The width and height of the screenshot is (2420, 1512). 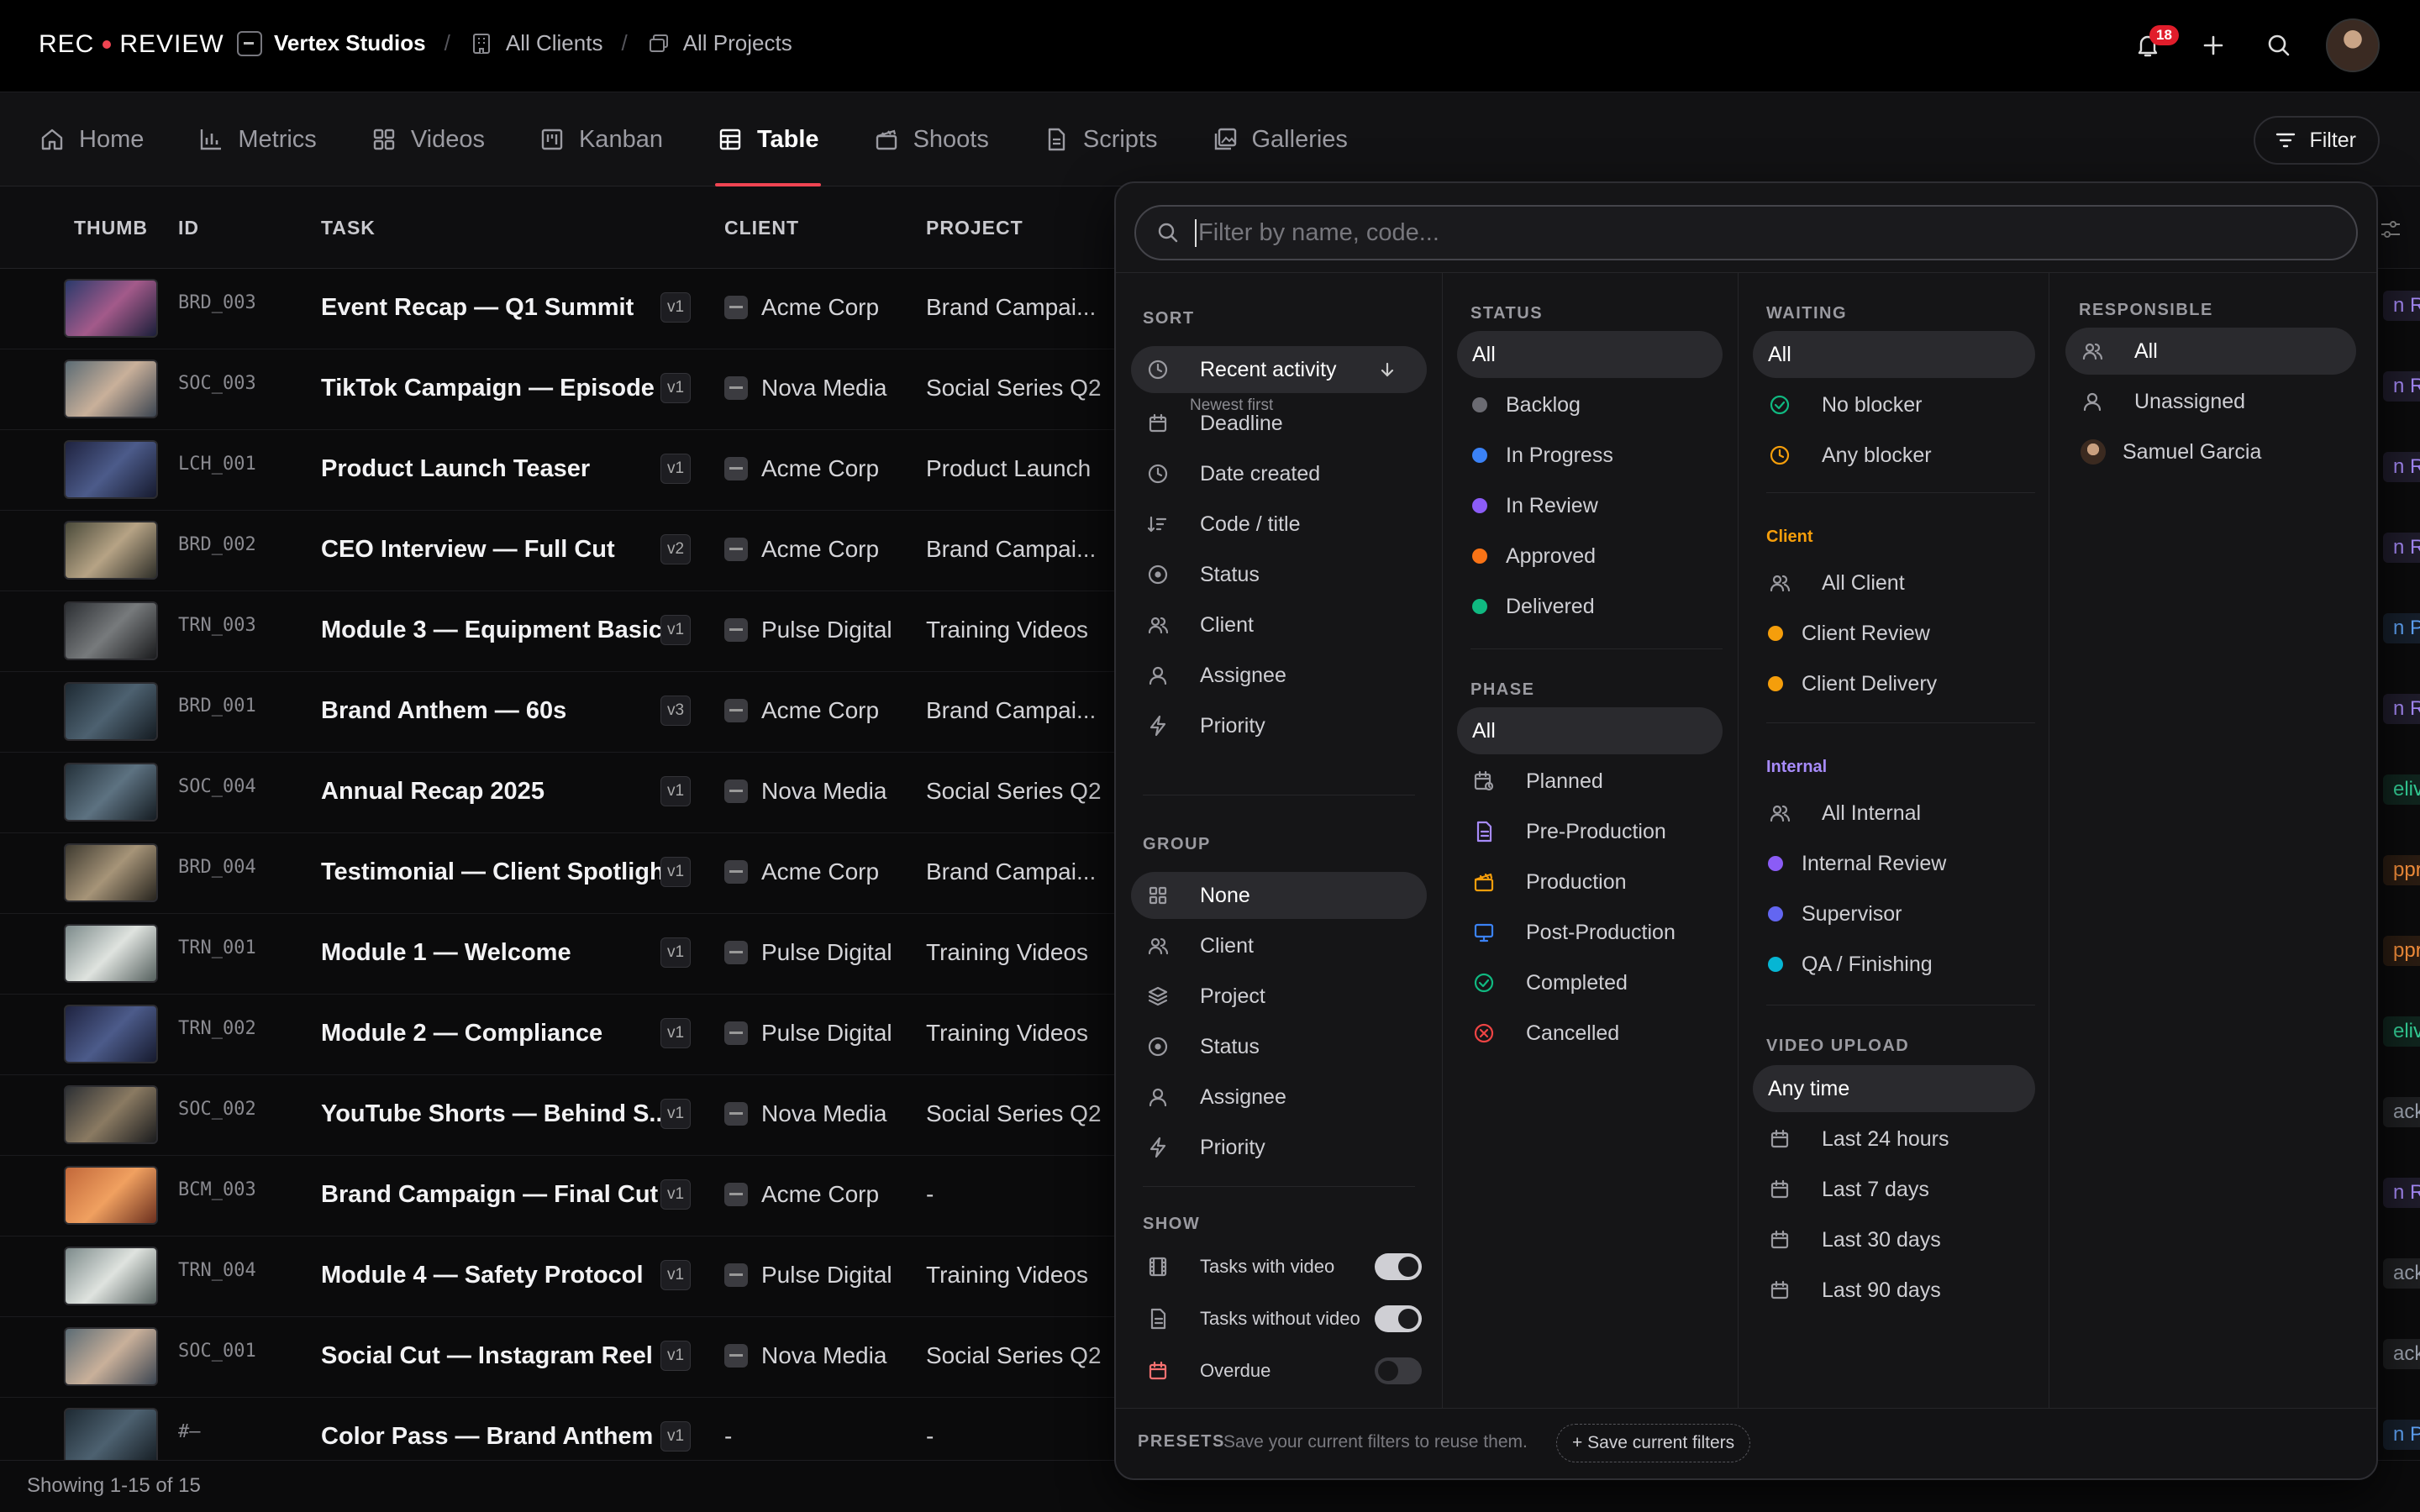 I want to click on status-option-delivered: Delivered, so click(x=1590, y=606).